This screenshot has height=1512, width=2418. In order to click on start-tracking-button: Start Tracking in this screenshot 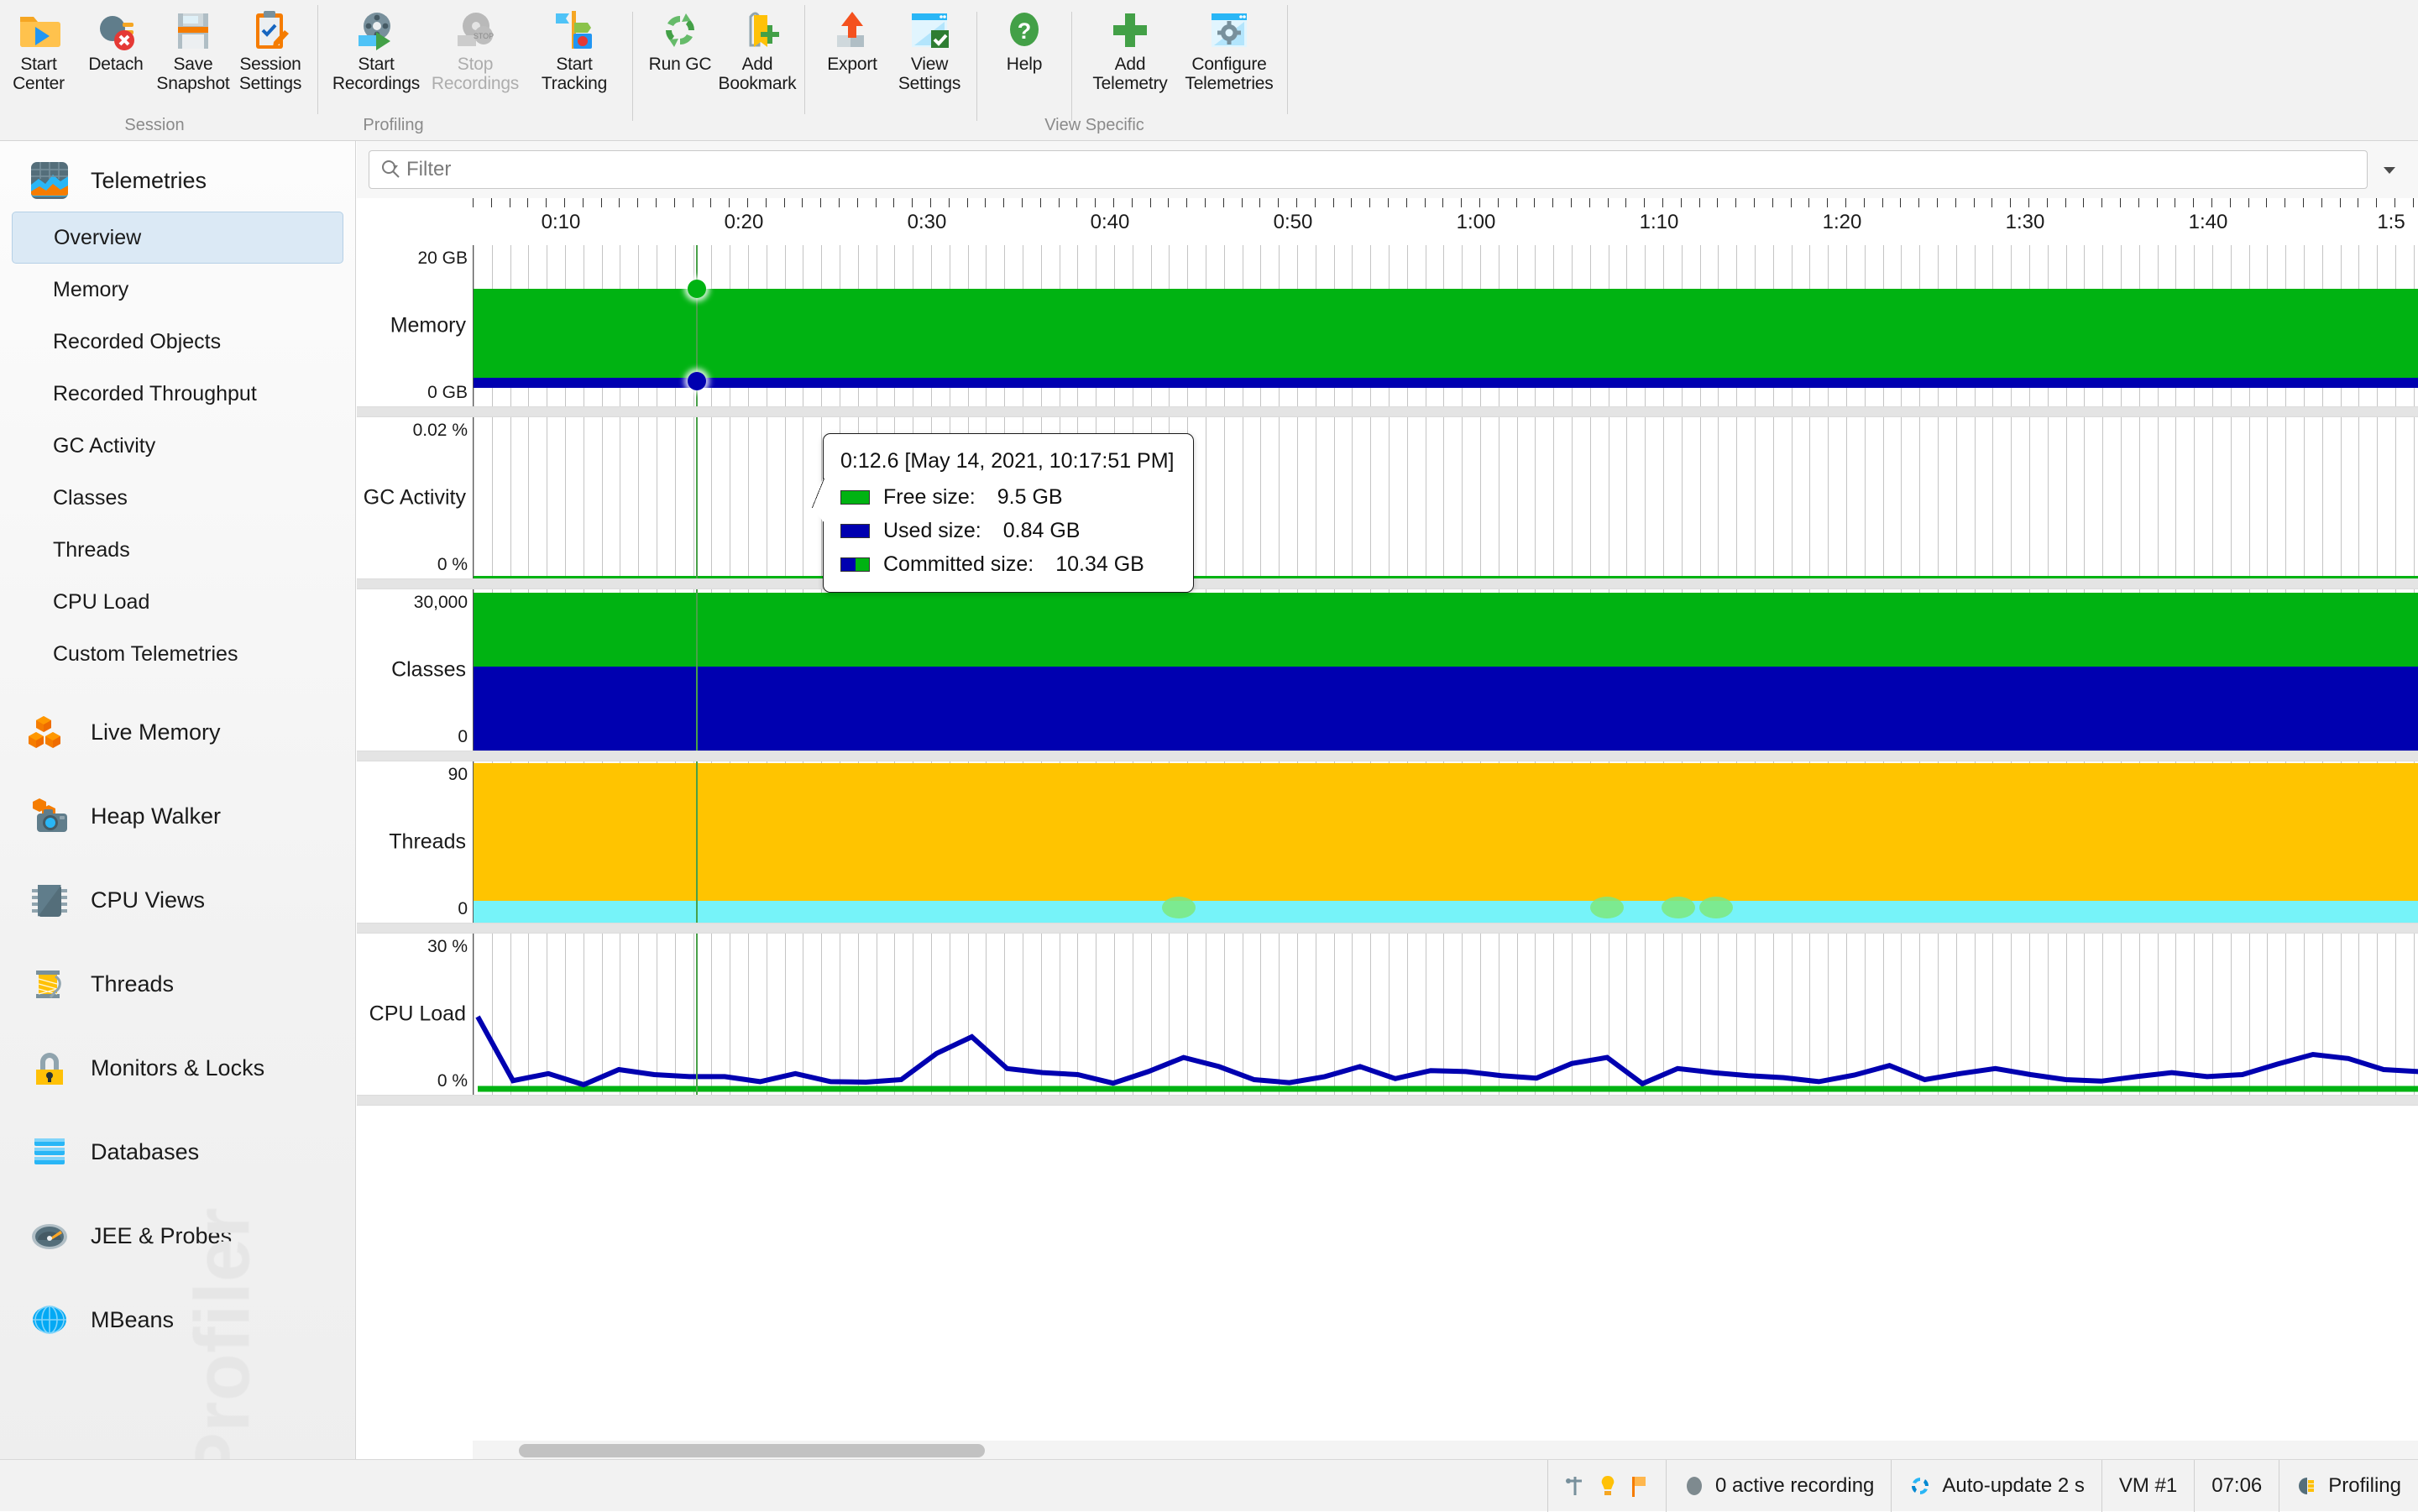, I will do `click(574, 50)`.